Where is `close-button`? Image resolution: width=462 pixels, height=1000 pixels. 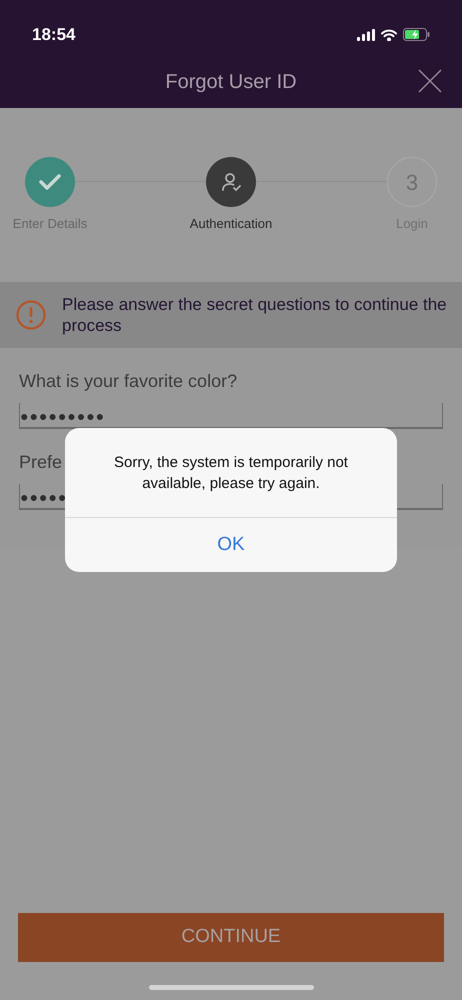 close-button is located at coordinates (430, 81).